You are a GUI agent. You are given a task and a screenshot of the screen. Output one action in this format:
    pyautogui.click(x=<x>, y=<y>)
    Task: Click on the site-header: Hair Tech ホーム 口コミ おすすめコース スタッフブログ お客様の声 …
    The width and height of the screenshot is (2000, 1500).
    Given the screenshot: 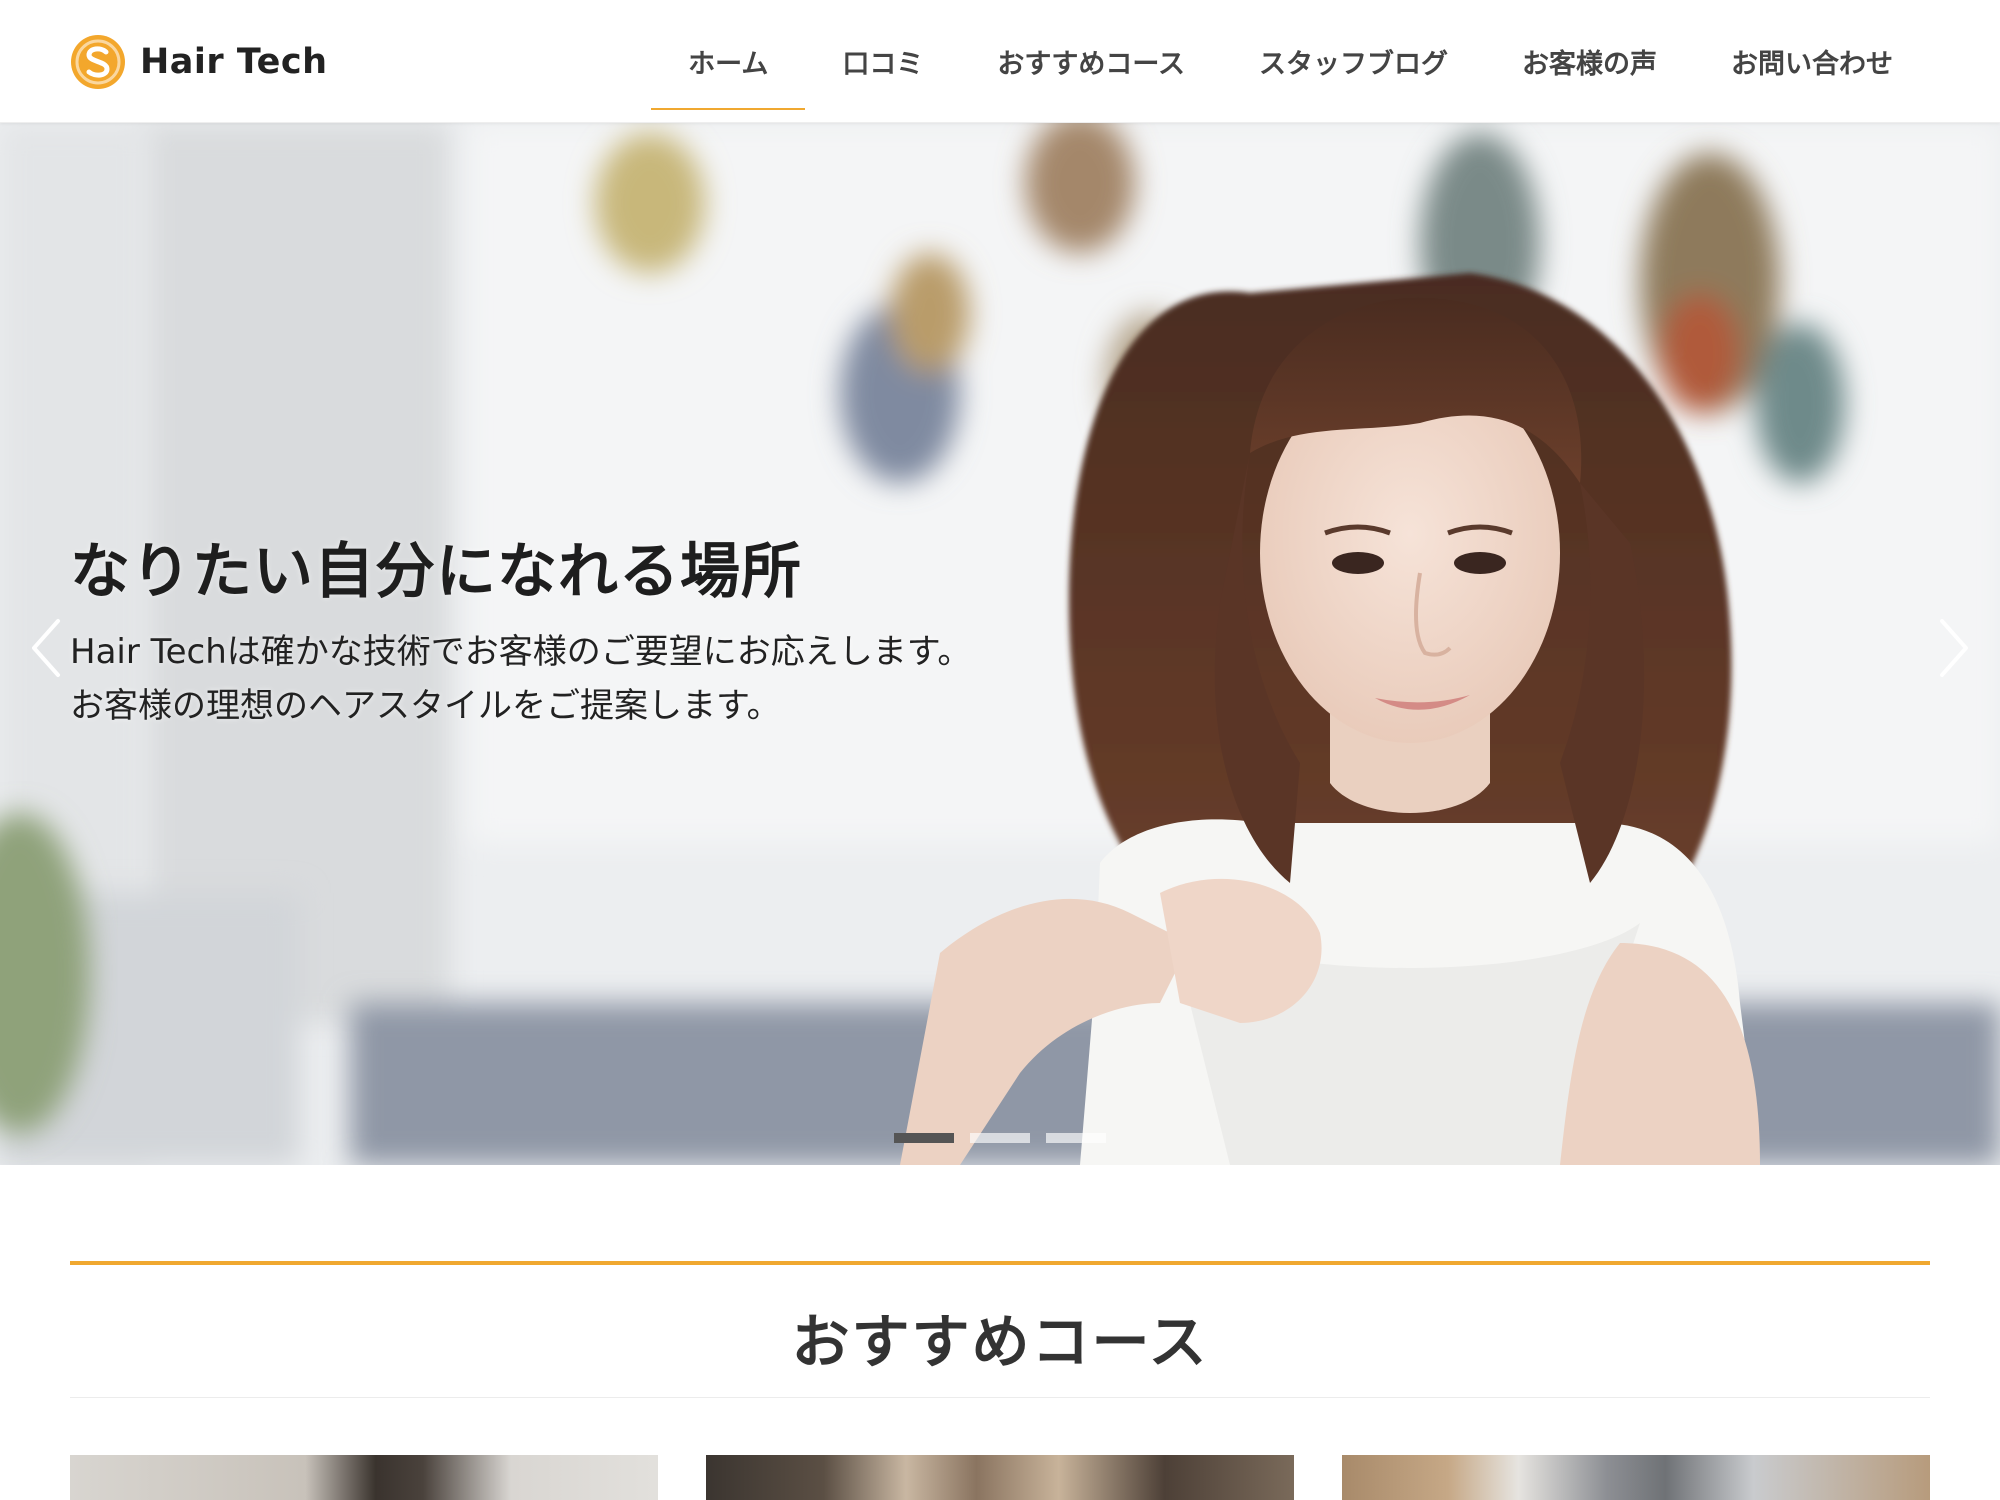 What is the action you would take?
    pyautogui.click(x=1000, y=61)
    